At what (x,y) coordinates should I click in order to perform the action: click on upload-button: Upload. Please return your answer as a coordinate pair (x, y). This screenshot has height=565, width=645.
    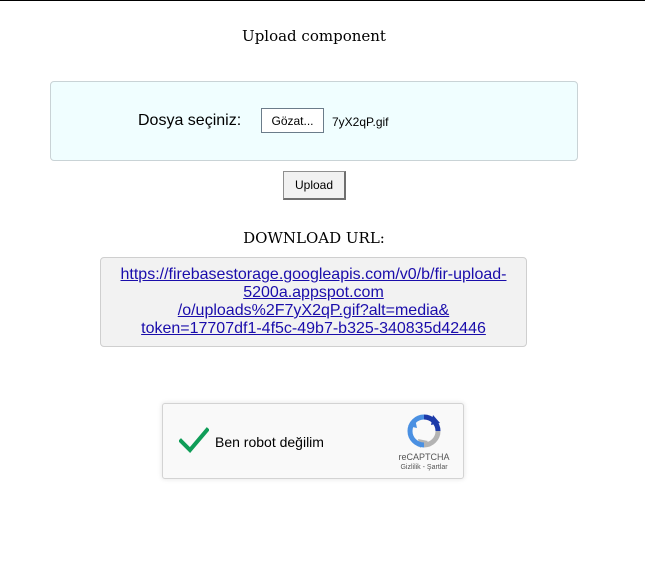
    Looking at the image, I should click on (314, 185).